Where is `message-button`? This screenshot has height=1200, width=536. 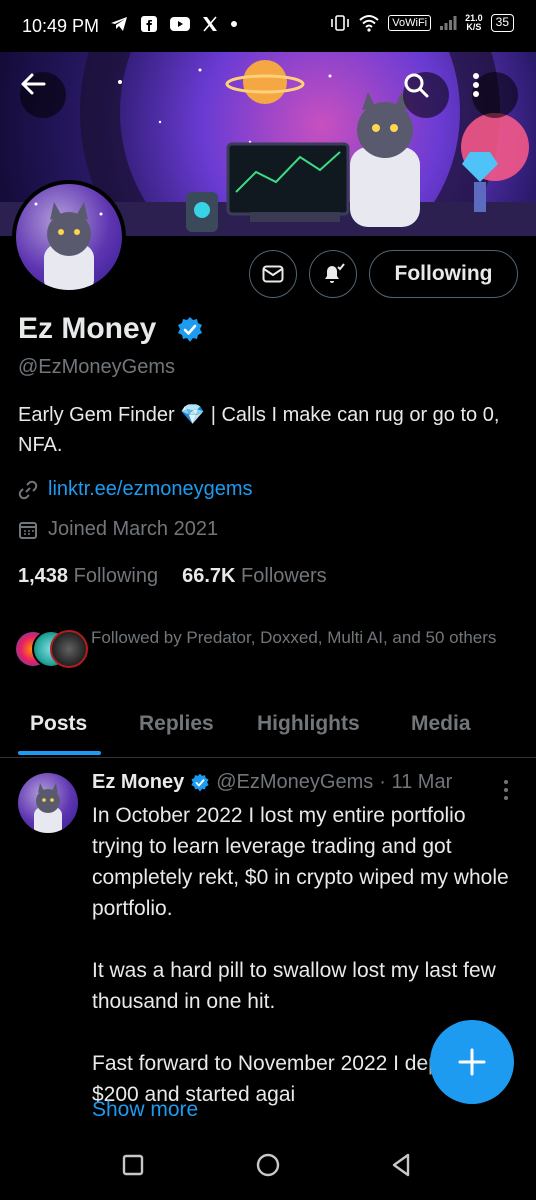
message-button is located at coordinates (273, 274).